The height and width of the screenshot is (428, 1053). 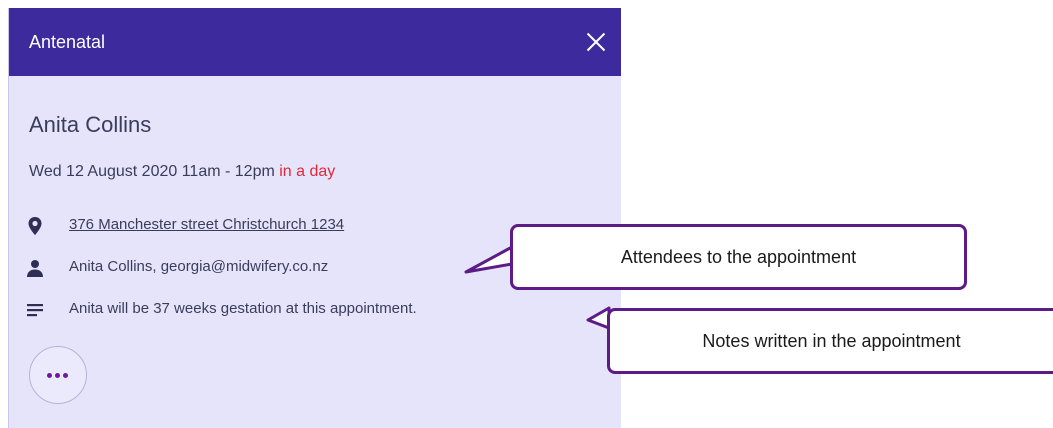 I want to click on attendees-callout: Attendees to the appointment, so click(x=738, y=257).